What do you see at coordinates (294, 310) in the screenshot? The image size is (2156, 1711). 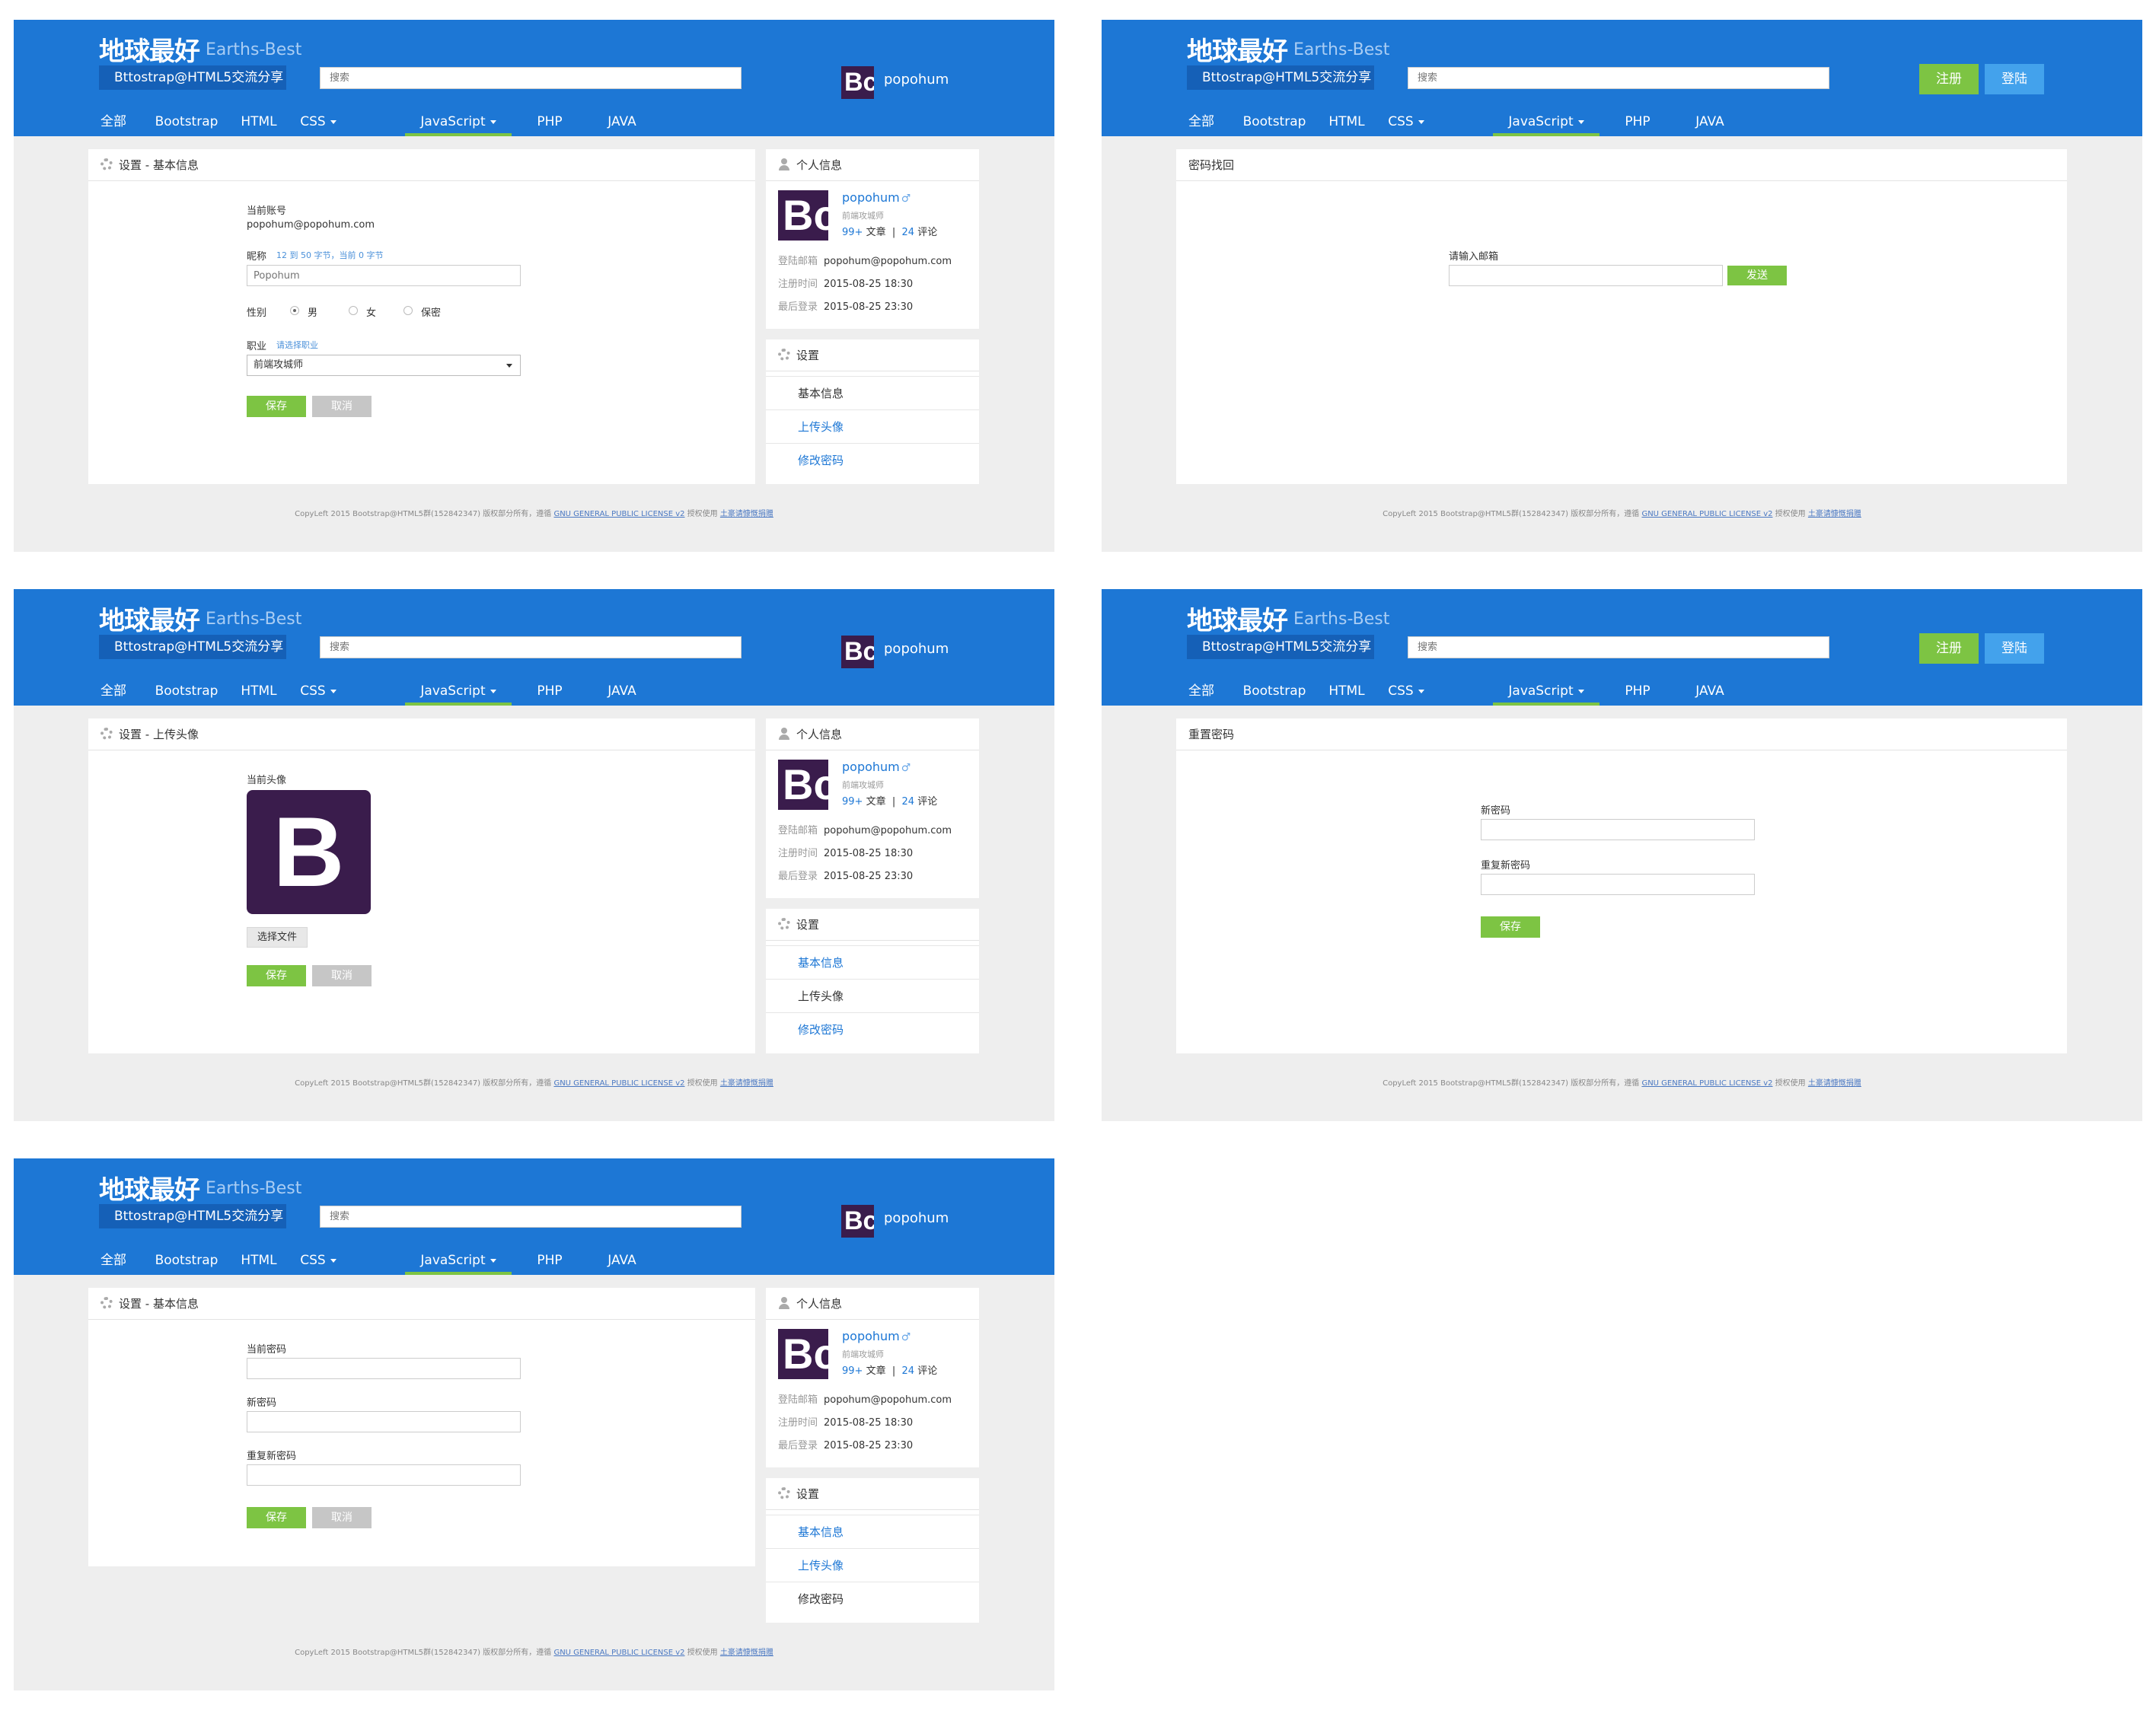 I see `gender-radio-male` at bounding box center [294, 310].